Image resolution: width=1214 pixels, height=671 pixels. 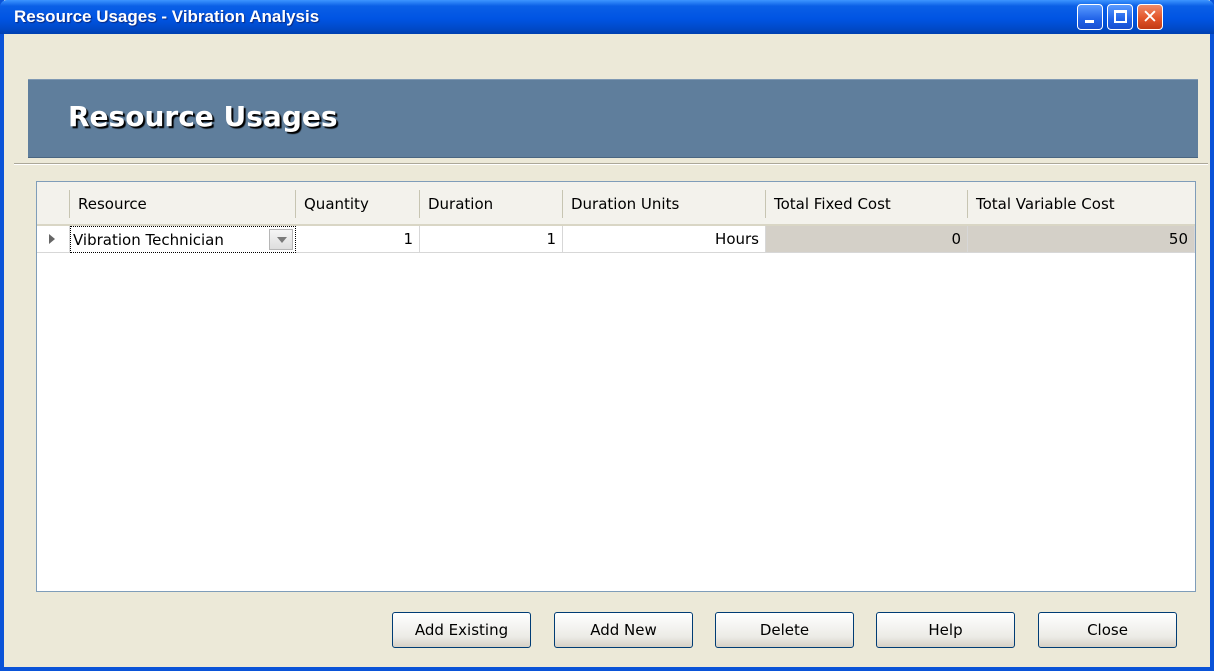 What do you see at coordinates (867, 204) in the screenshot?
I see `column-header-total-fixed-cost: Total Fixed Cost` at bounding box center [867, 204].